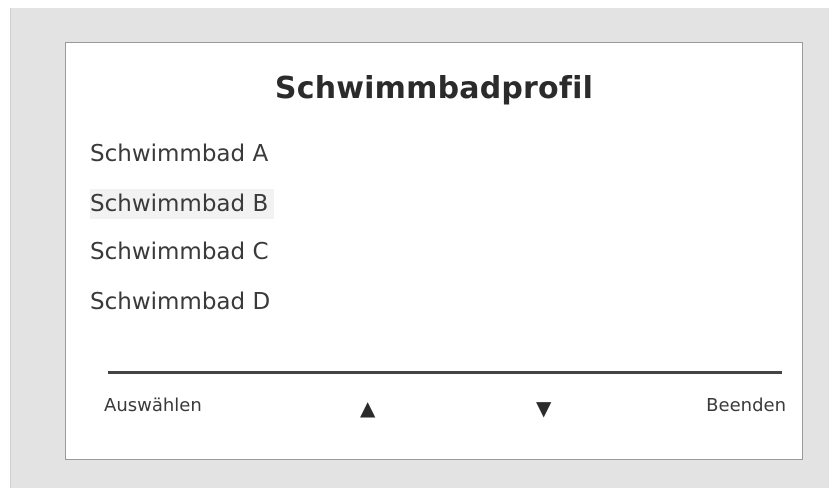 Image resolution: width=829 pixels, height=488 pixels. Describe the element at coordinates (367, 408) in the screenshot. I see `triangle-up-icon: ▲` at that location.